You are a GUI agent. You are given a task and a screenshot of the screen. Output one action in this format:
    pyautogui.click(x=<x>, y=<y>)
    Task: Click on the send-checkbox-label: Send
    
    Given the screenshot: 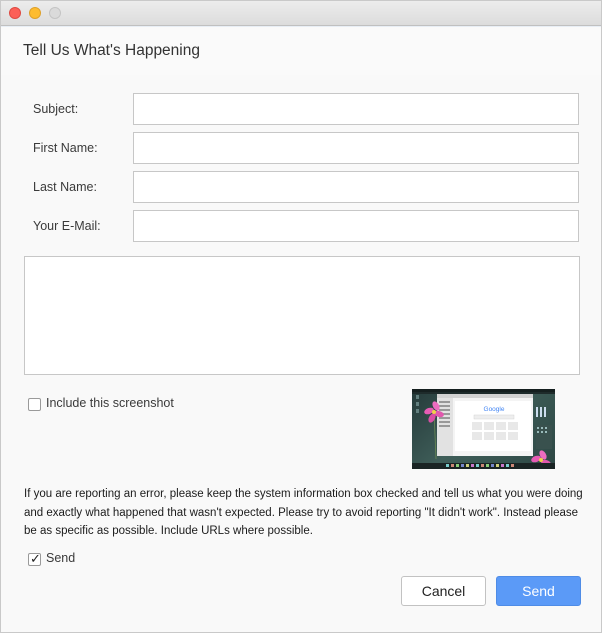 What is the action you would take?
    pyautogui.click(x=60, y=558)
    